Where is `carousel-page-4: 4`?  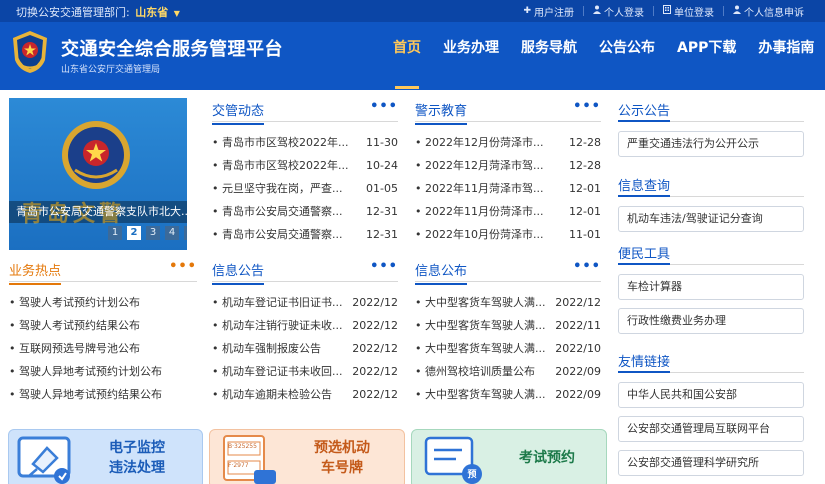
carousel-page-4: 4 is located at coordinates (172, 233).